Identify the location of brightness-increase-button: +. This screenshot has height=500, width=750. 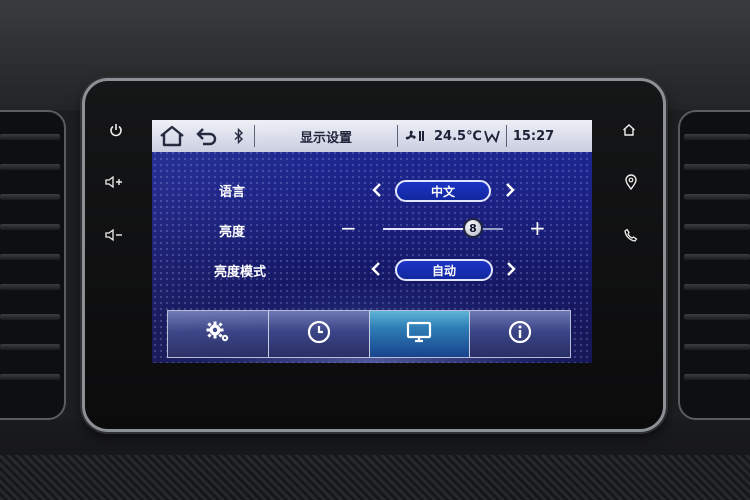
(537, 228).